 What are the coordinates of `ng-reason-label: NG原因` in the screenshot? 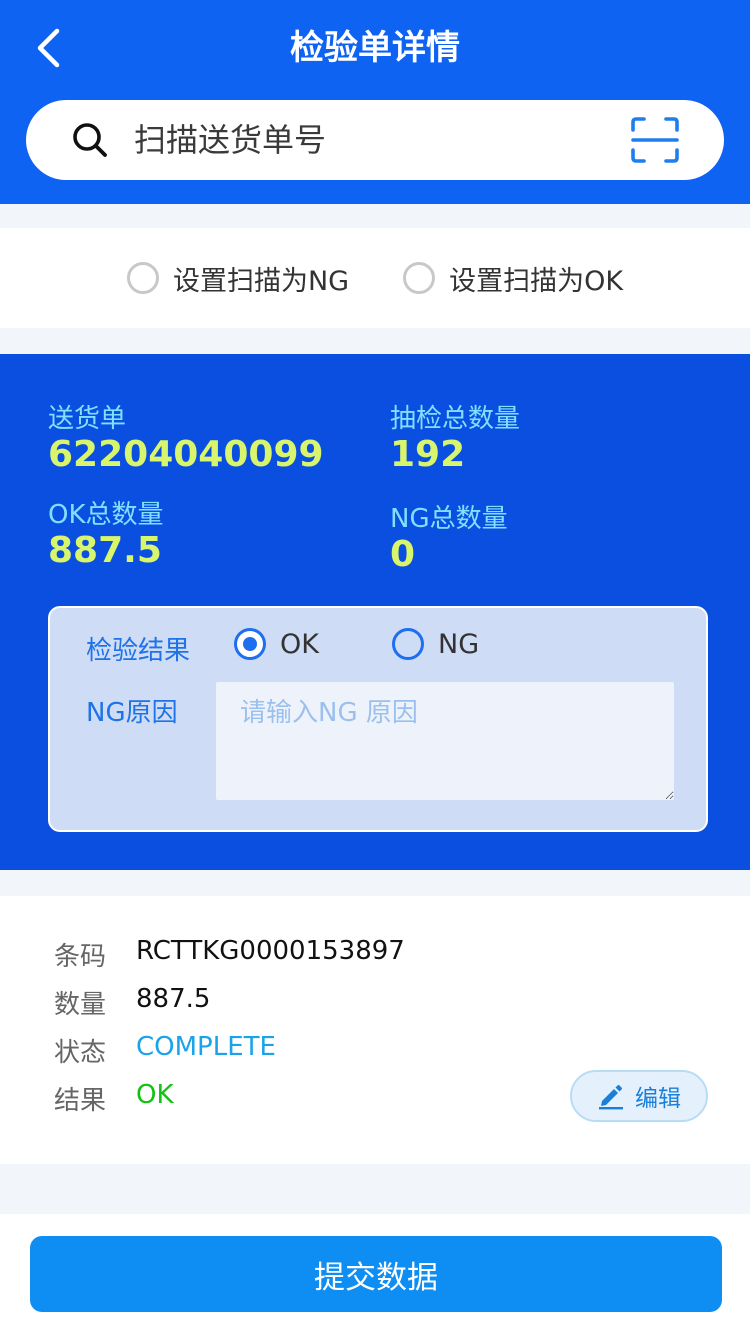 It's located at (132, 713).